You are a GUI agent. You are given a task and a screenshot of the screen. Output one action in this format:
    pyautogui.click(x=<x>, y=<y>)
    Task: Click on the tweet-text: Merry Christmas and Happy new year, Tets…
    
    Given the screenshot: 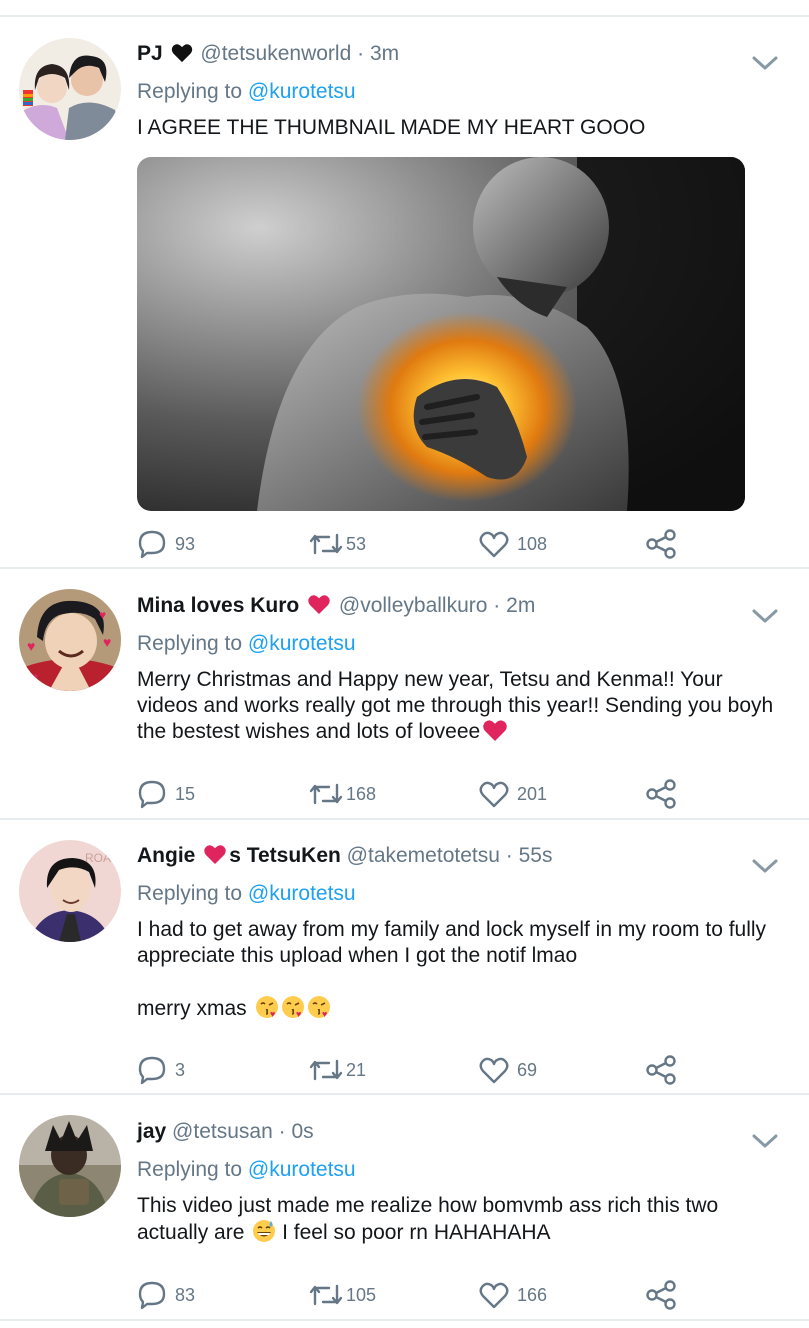 What is the action you would take?
    pyautogui.click(x=455, y=705)
    